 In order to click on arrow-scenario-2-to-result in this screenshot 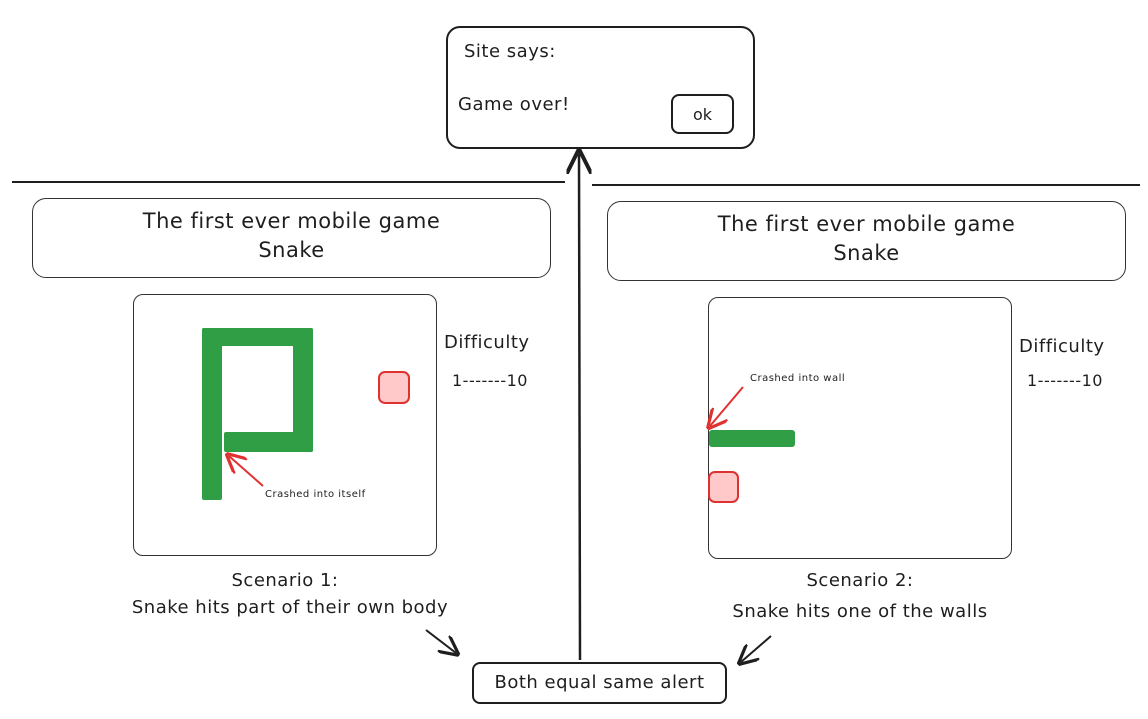, I will do `click(756, 648)`.